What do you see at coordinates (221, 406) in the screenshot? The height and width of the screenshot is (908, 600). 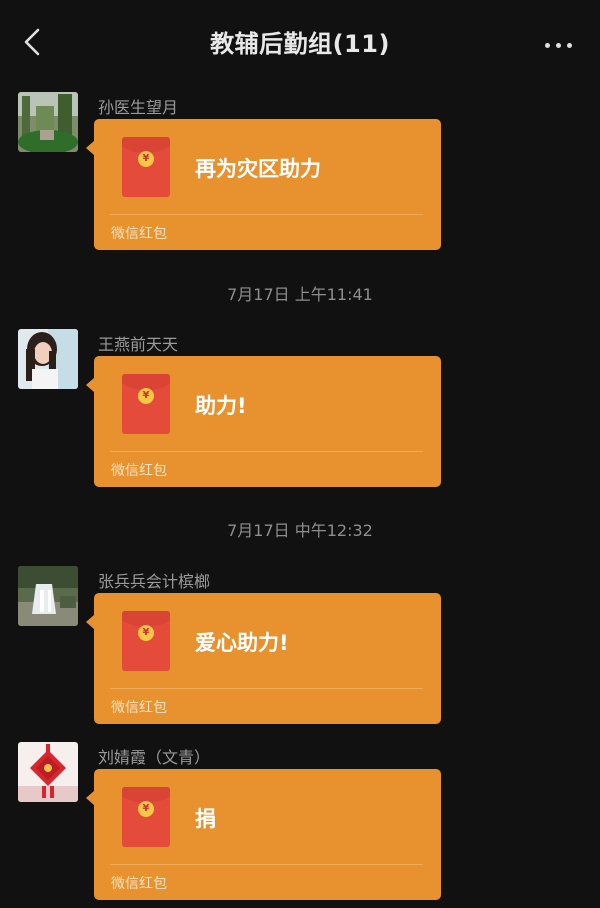 I see `red-packet-greeting: 助力!` at bounding box center [221, 406].